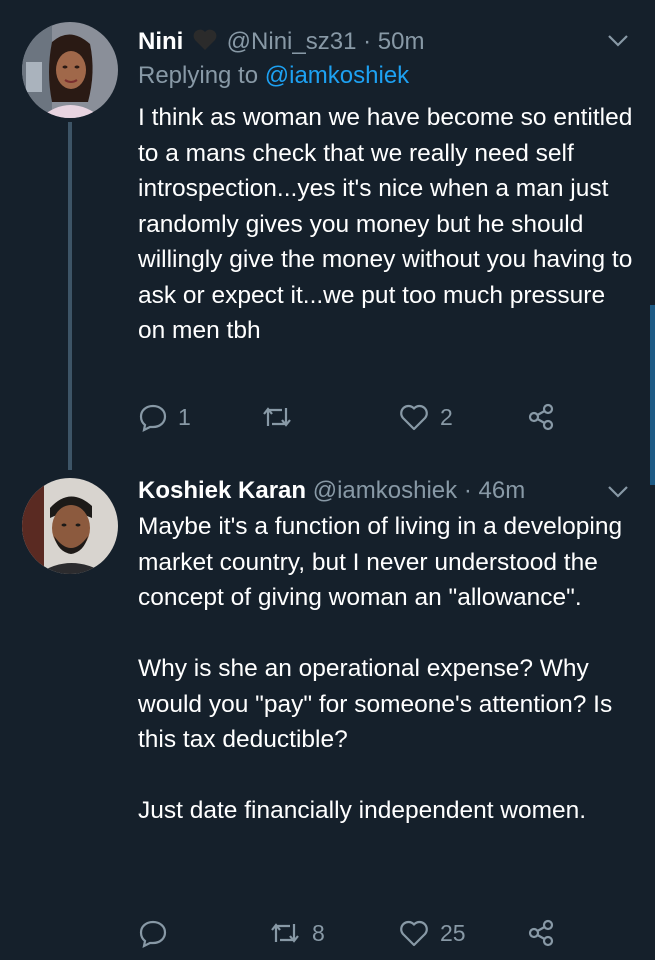  I want to click on retweet-button, so click(282, 417).